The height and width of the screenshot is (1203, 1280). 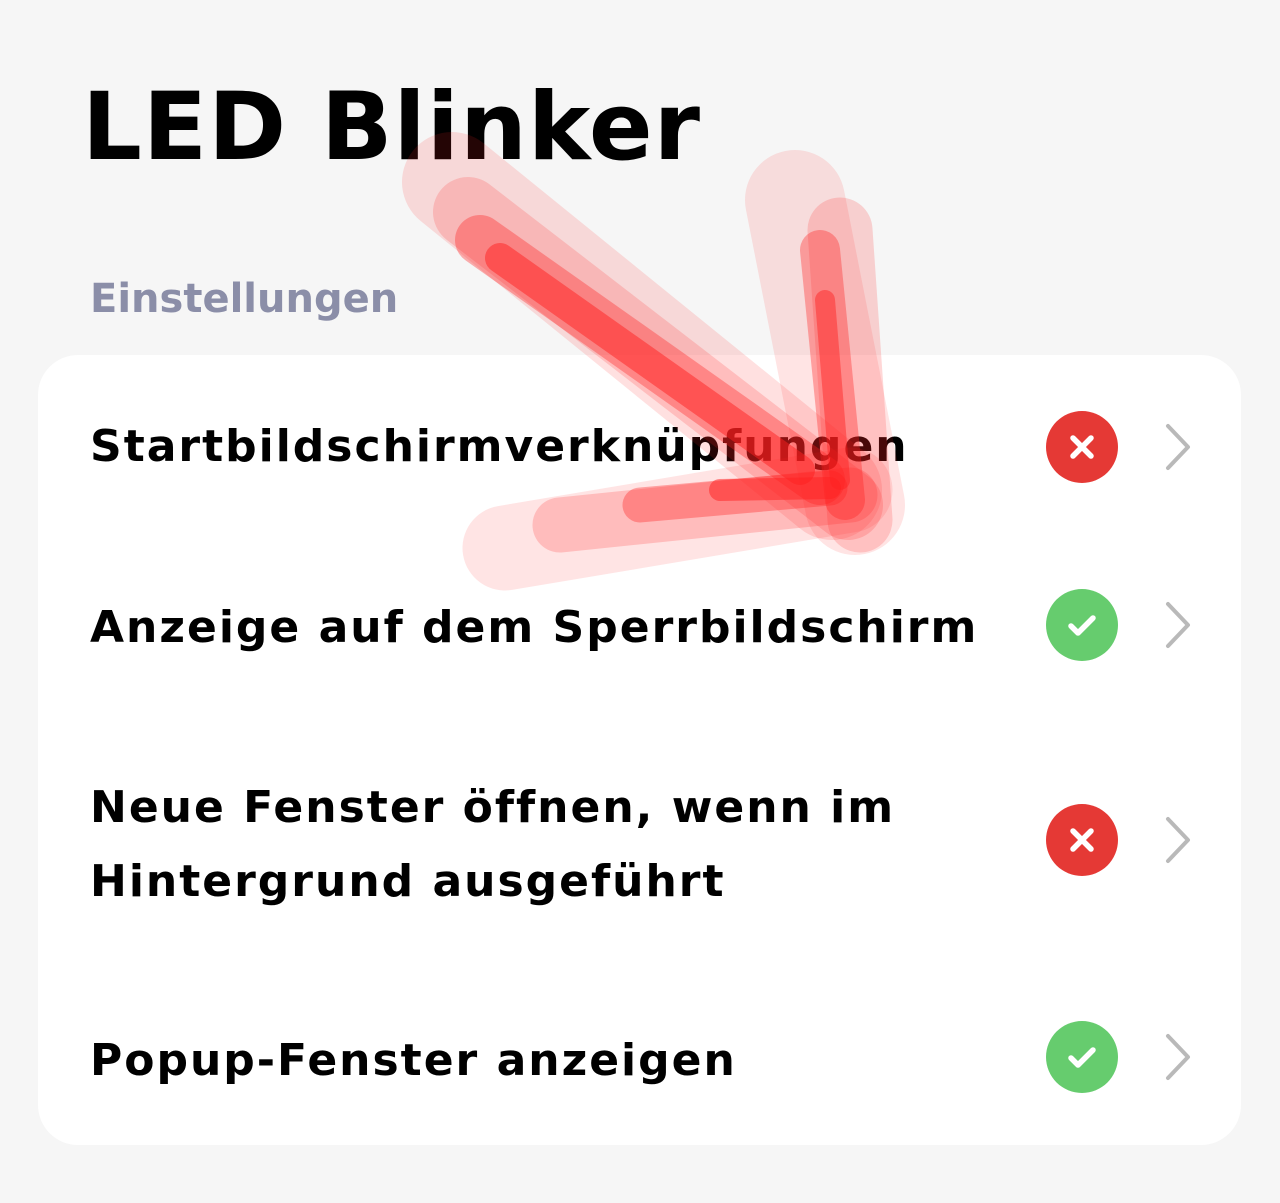 What do you see at coordinates (391, 127) in the screenshot?
I see `app-title: LED Blinker` at bounding box center [391, 127].